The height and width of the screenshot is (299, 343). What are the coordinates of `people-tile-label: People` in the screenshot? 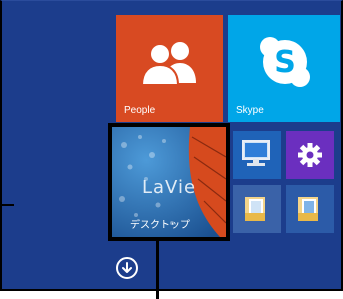 It's located at (140, 110).